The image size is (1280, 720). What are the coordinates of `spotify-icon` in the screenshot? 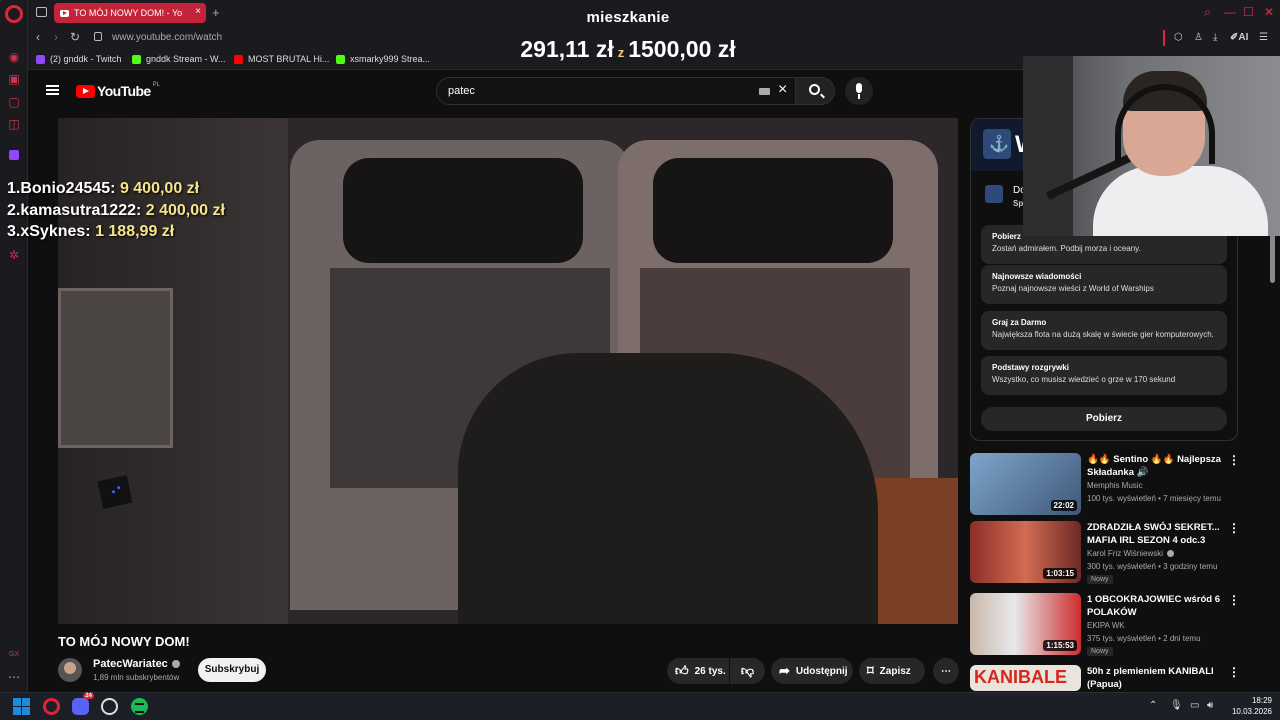 It's located at (139, 706).